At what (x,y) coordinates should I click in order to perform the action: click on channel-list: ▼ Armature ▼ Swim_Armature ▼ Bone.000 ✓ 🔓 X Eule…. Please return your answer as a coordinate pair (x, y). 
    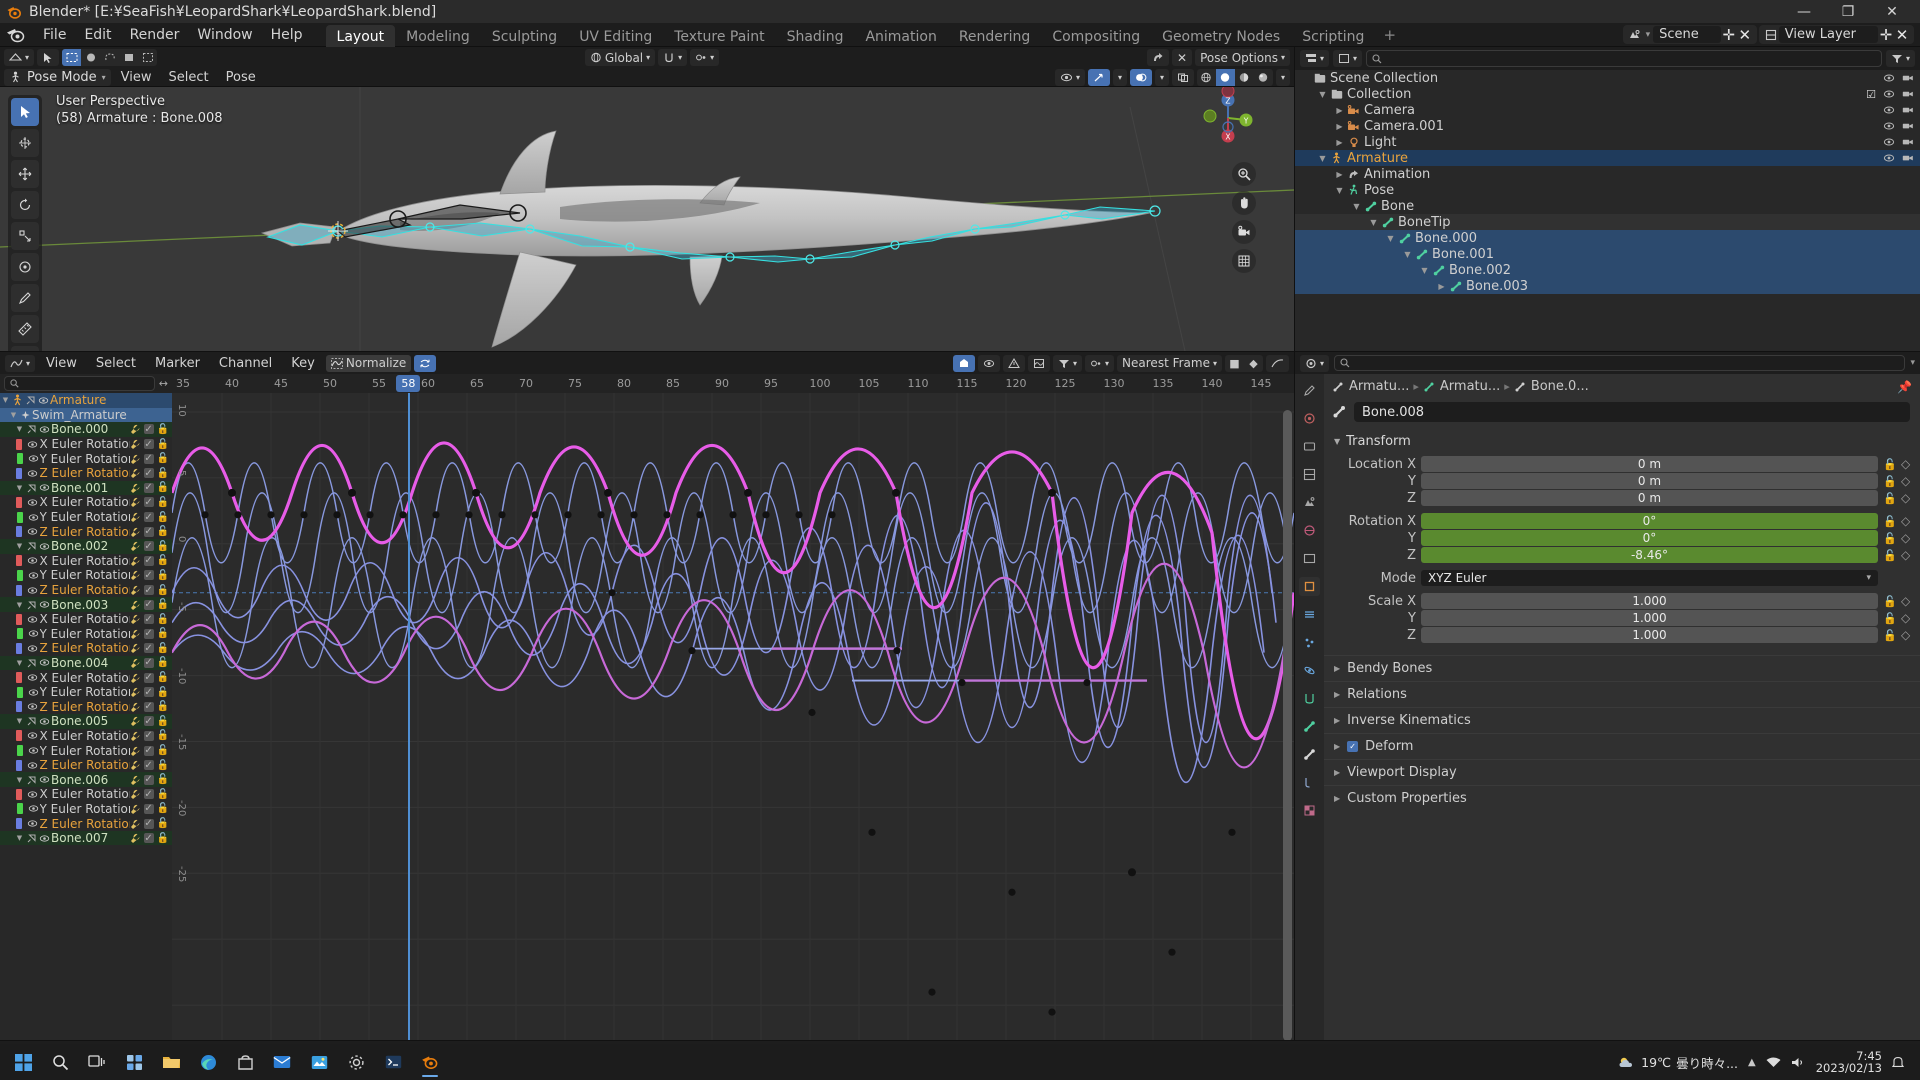
    Looking at the image, I should click on (86, 725).